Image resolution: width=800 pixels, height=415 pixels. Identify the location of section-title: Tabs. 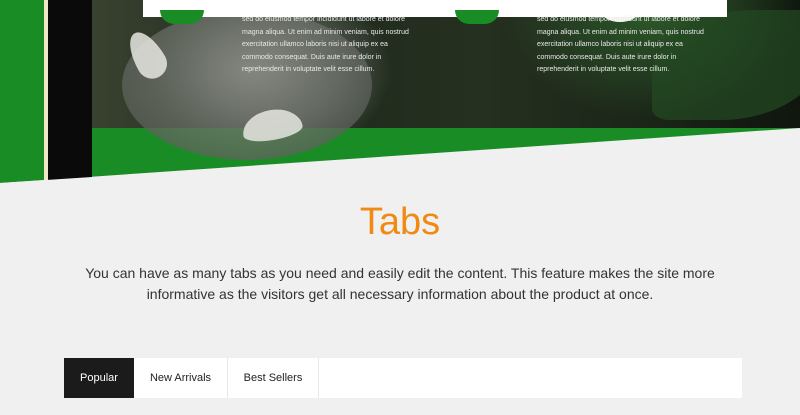
(400, 222).